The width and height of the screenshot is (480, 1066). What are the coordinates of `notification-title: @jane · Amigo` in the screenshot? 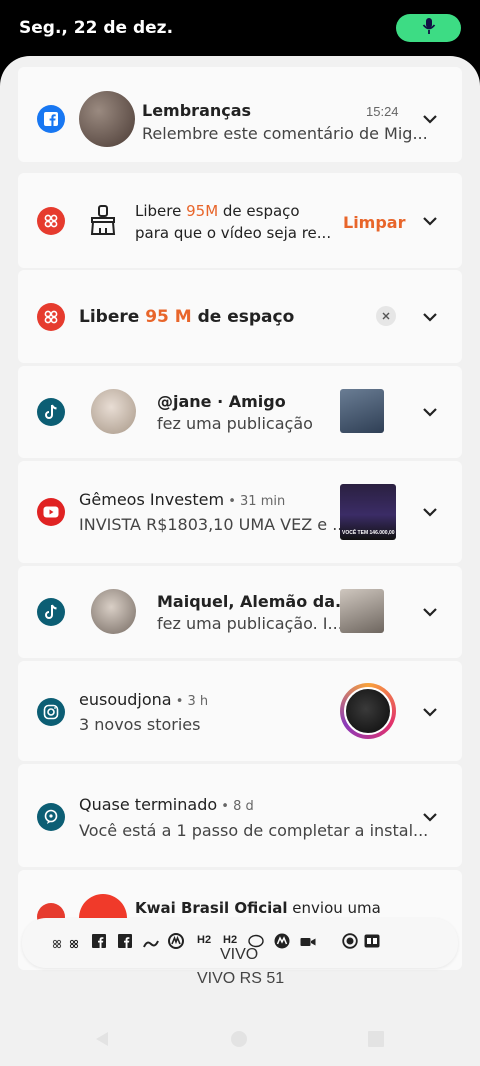 It's located at (221, 401).